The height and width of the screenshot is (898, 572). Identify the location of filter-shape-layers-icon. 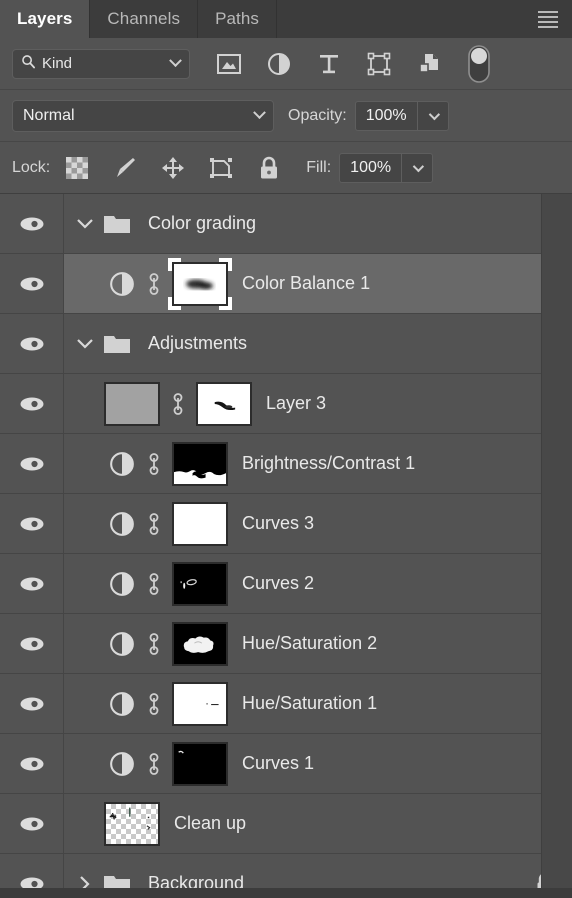
(379, 64).